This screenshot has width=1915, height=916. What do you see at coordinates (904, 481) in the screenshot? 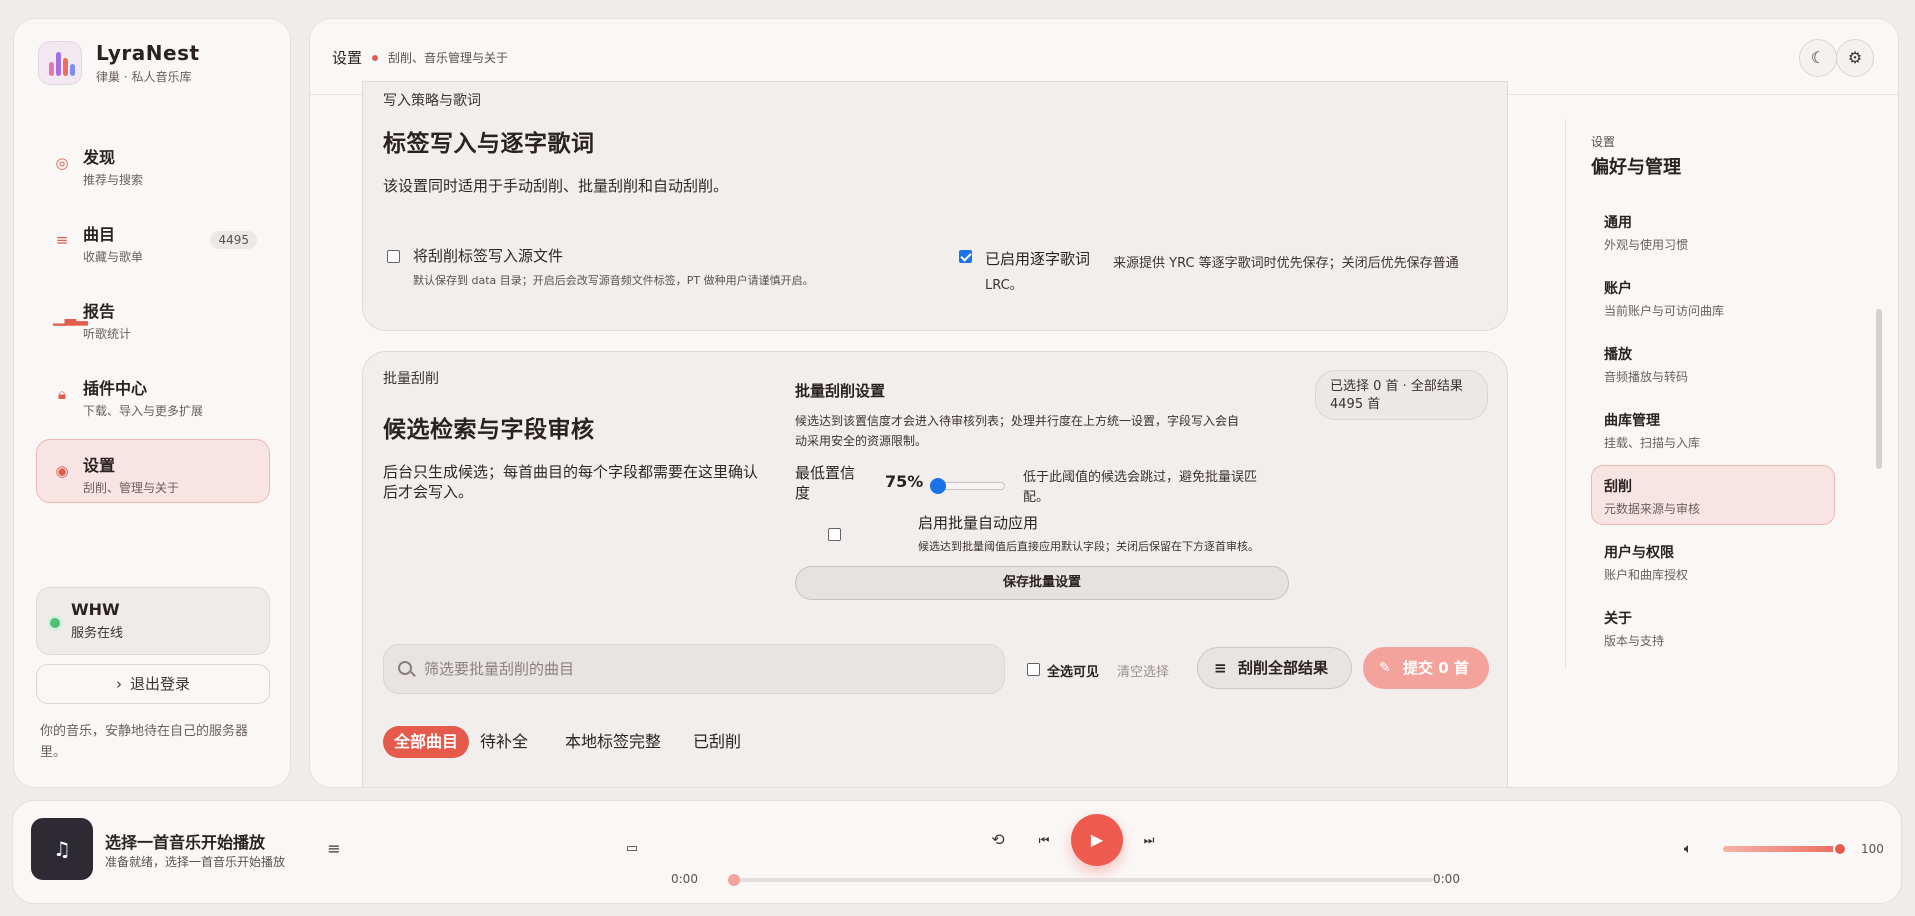
I see `confidence-value: 75%` at bounding box center [904, 481].